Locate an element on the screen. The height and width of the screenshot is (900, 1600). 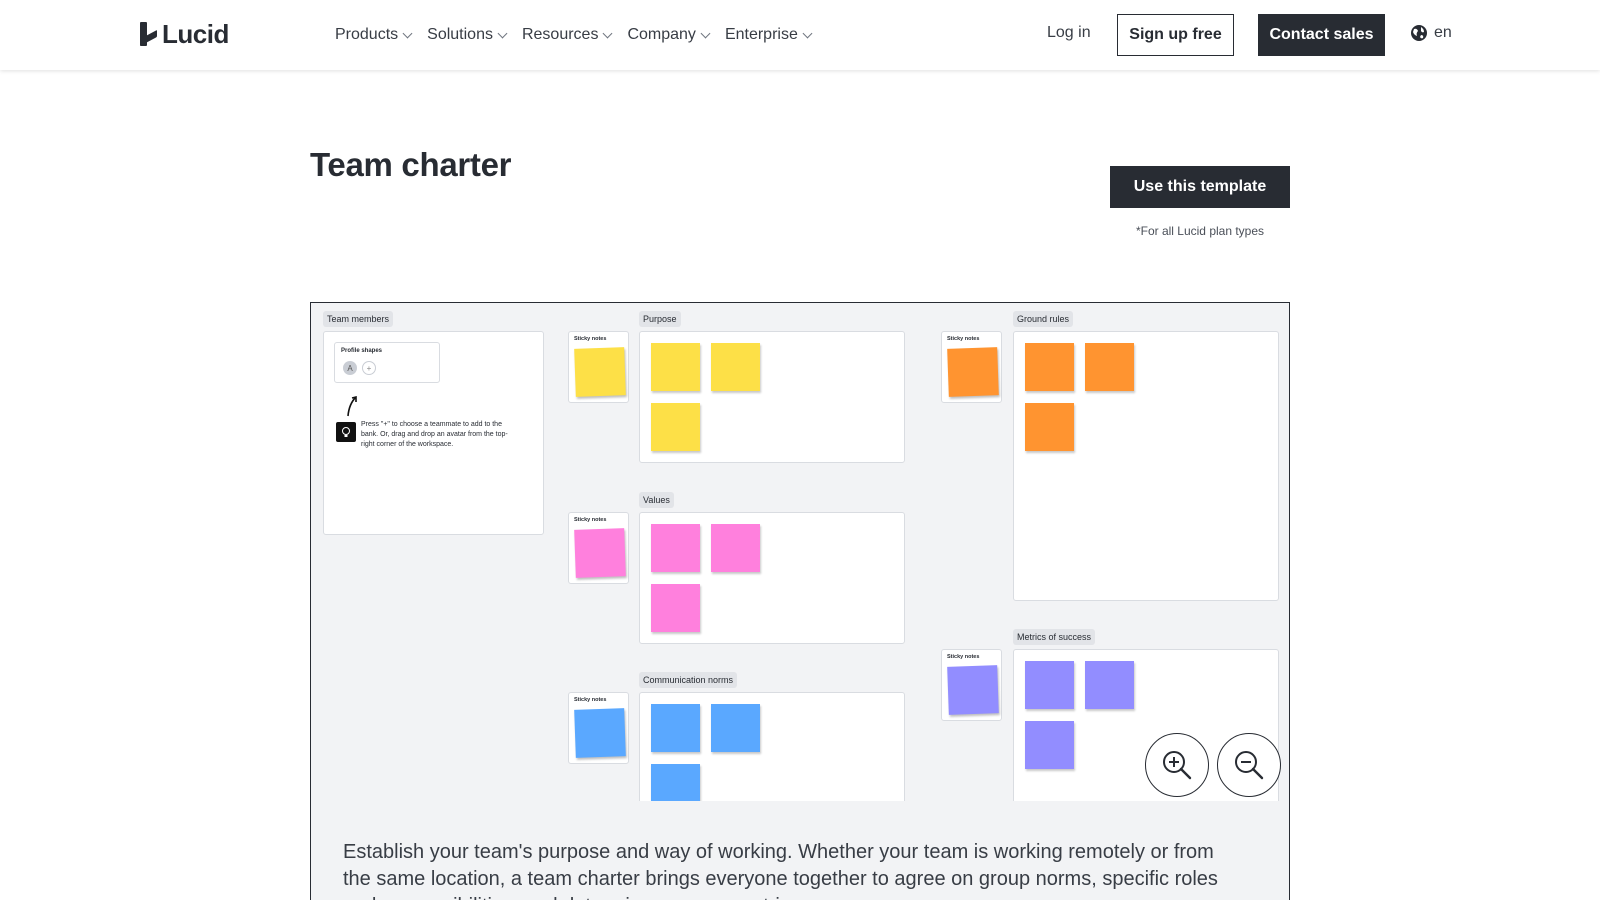
sticky-notes-card-communication: Sticky notes is located at coordinates (598, 728).